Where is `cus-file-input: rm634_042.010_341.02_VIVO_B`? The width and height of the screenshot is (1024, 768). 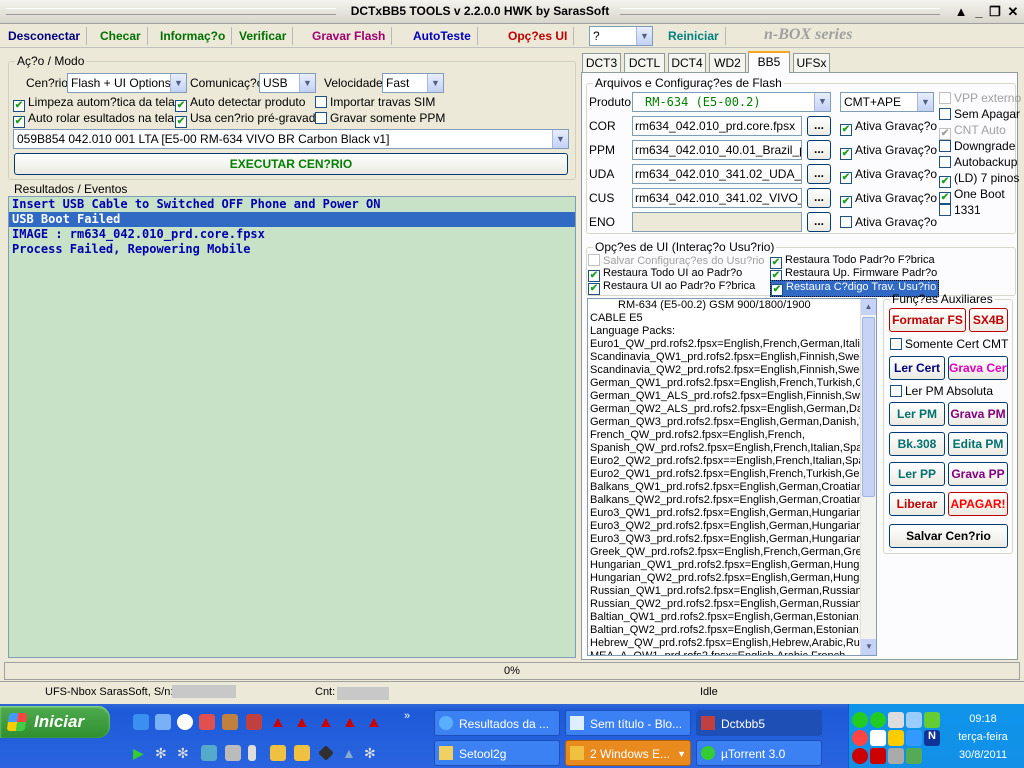
cus-file-input: rm634_042.010_341.02_VIVO_B is located at coordinates (717, 198).